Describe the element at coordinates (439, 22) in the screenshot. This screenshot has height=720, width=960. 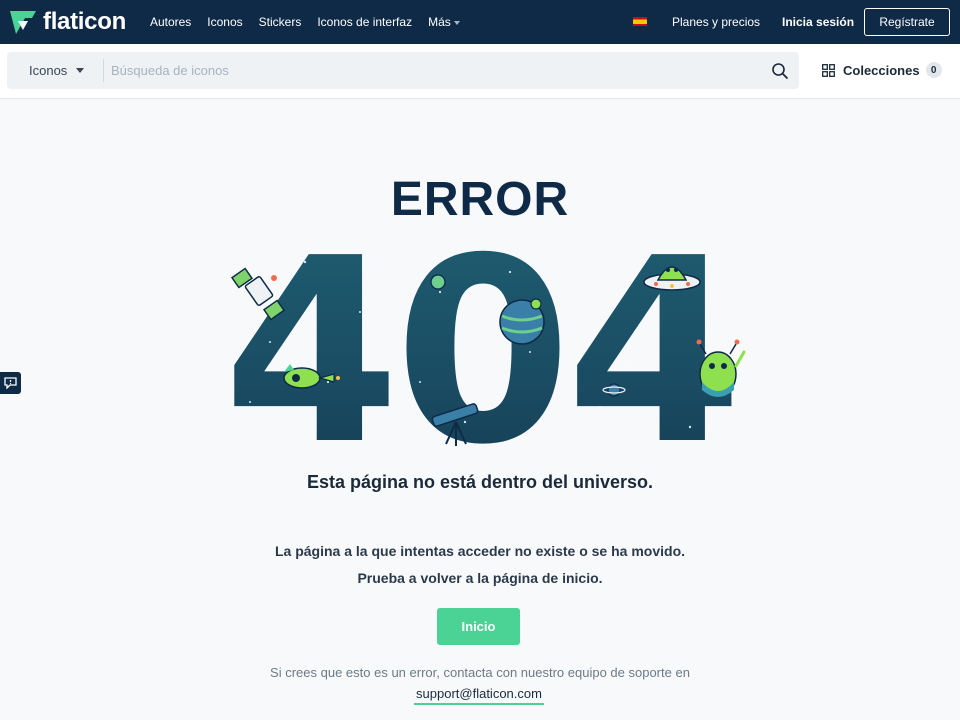
I see `nav-item-mas-label: Más` at that location.